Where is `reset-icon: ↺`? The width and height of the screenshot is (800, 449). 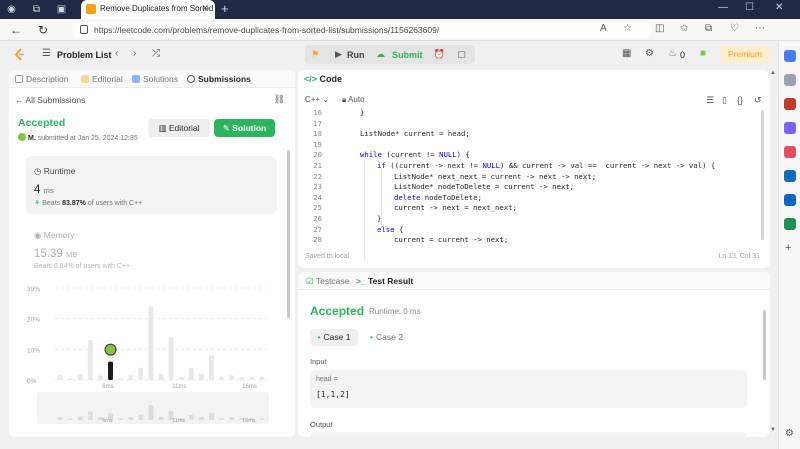 reset-icon: ↺ is located at coordinates (758, 100).